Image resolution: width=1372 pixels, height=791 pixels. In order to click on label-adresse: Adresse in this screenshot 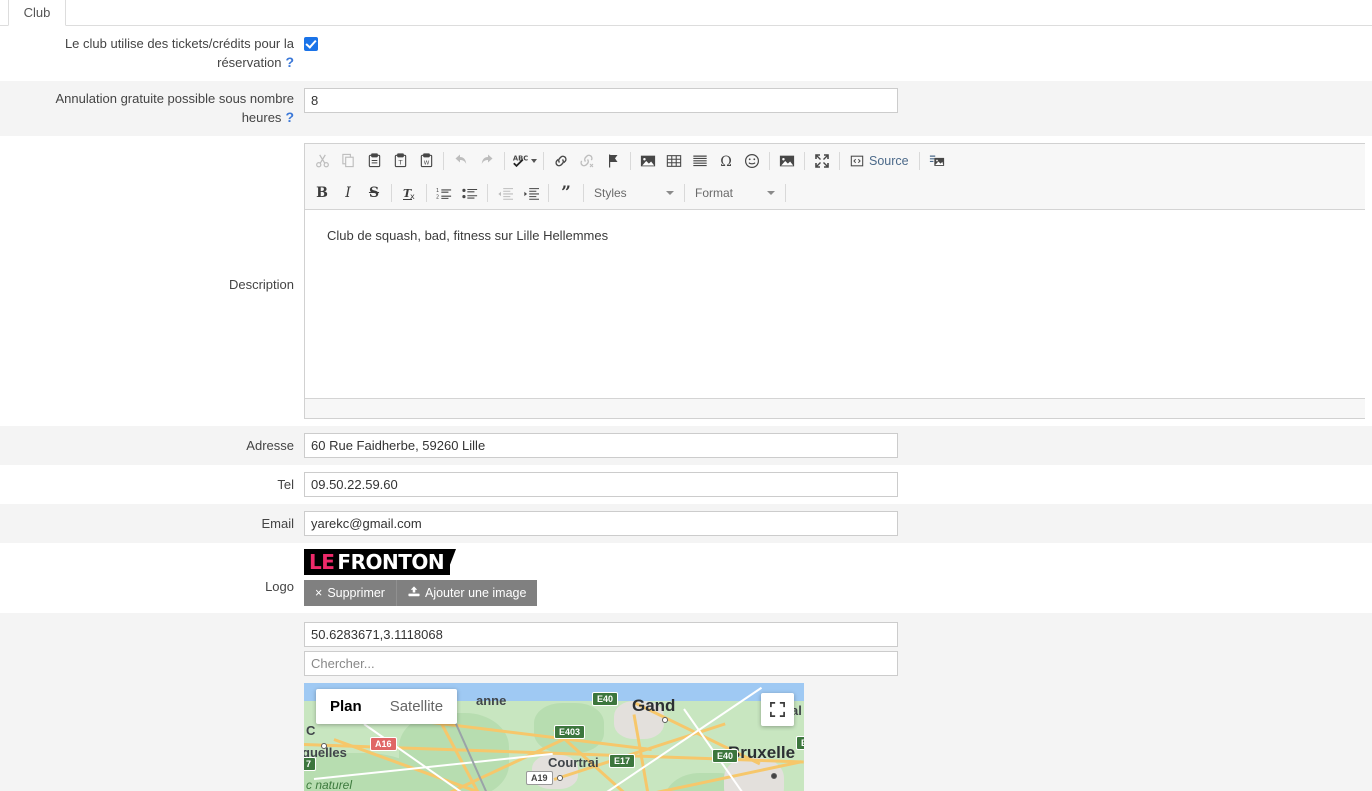, I will do `click(270, 445)`.